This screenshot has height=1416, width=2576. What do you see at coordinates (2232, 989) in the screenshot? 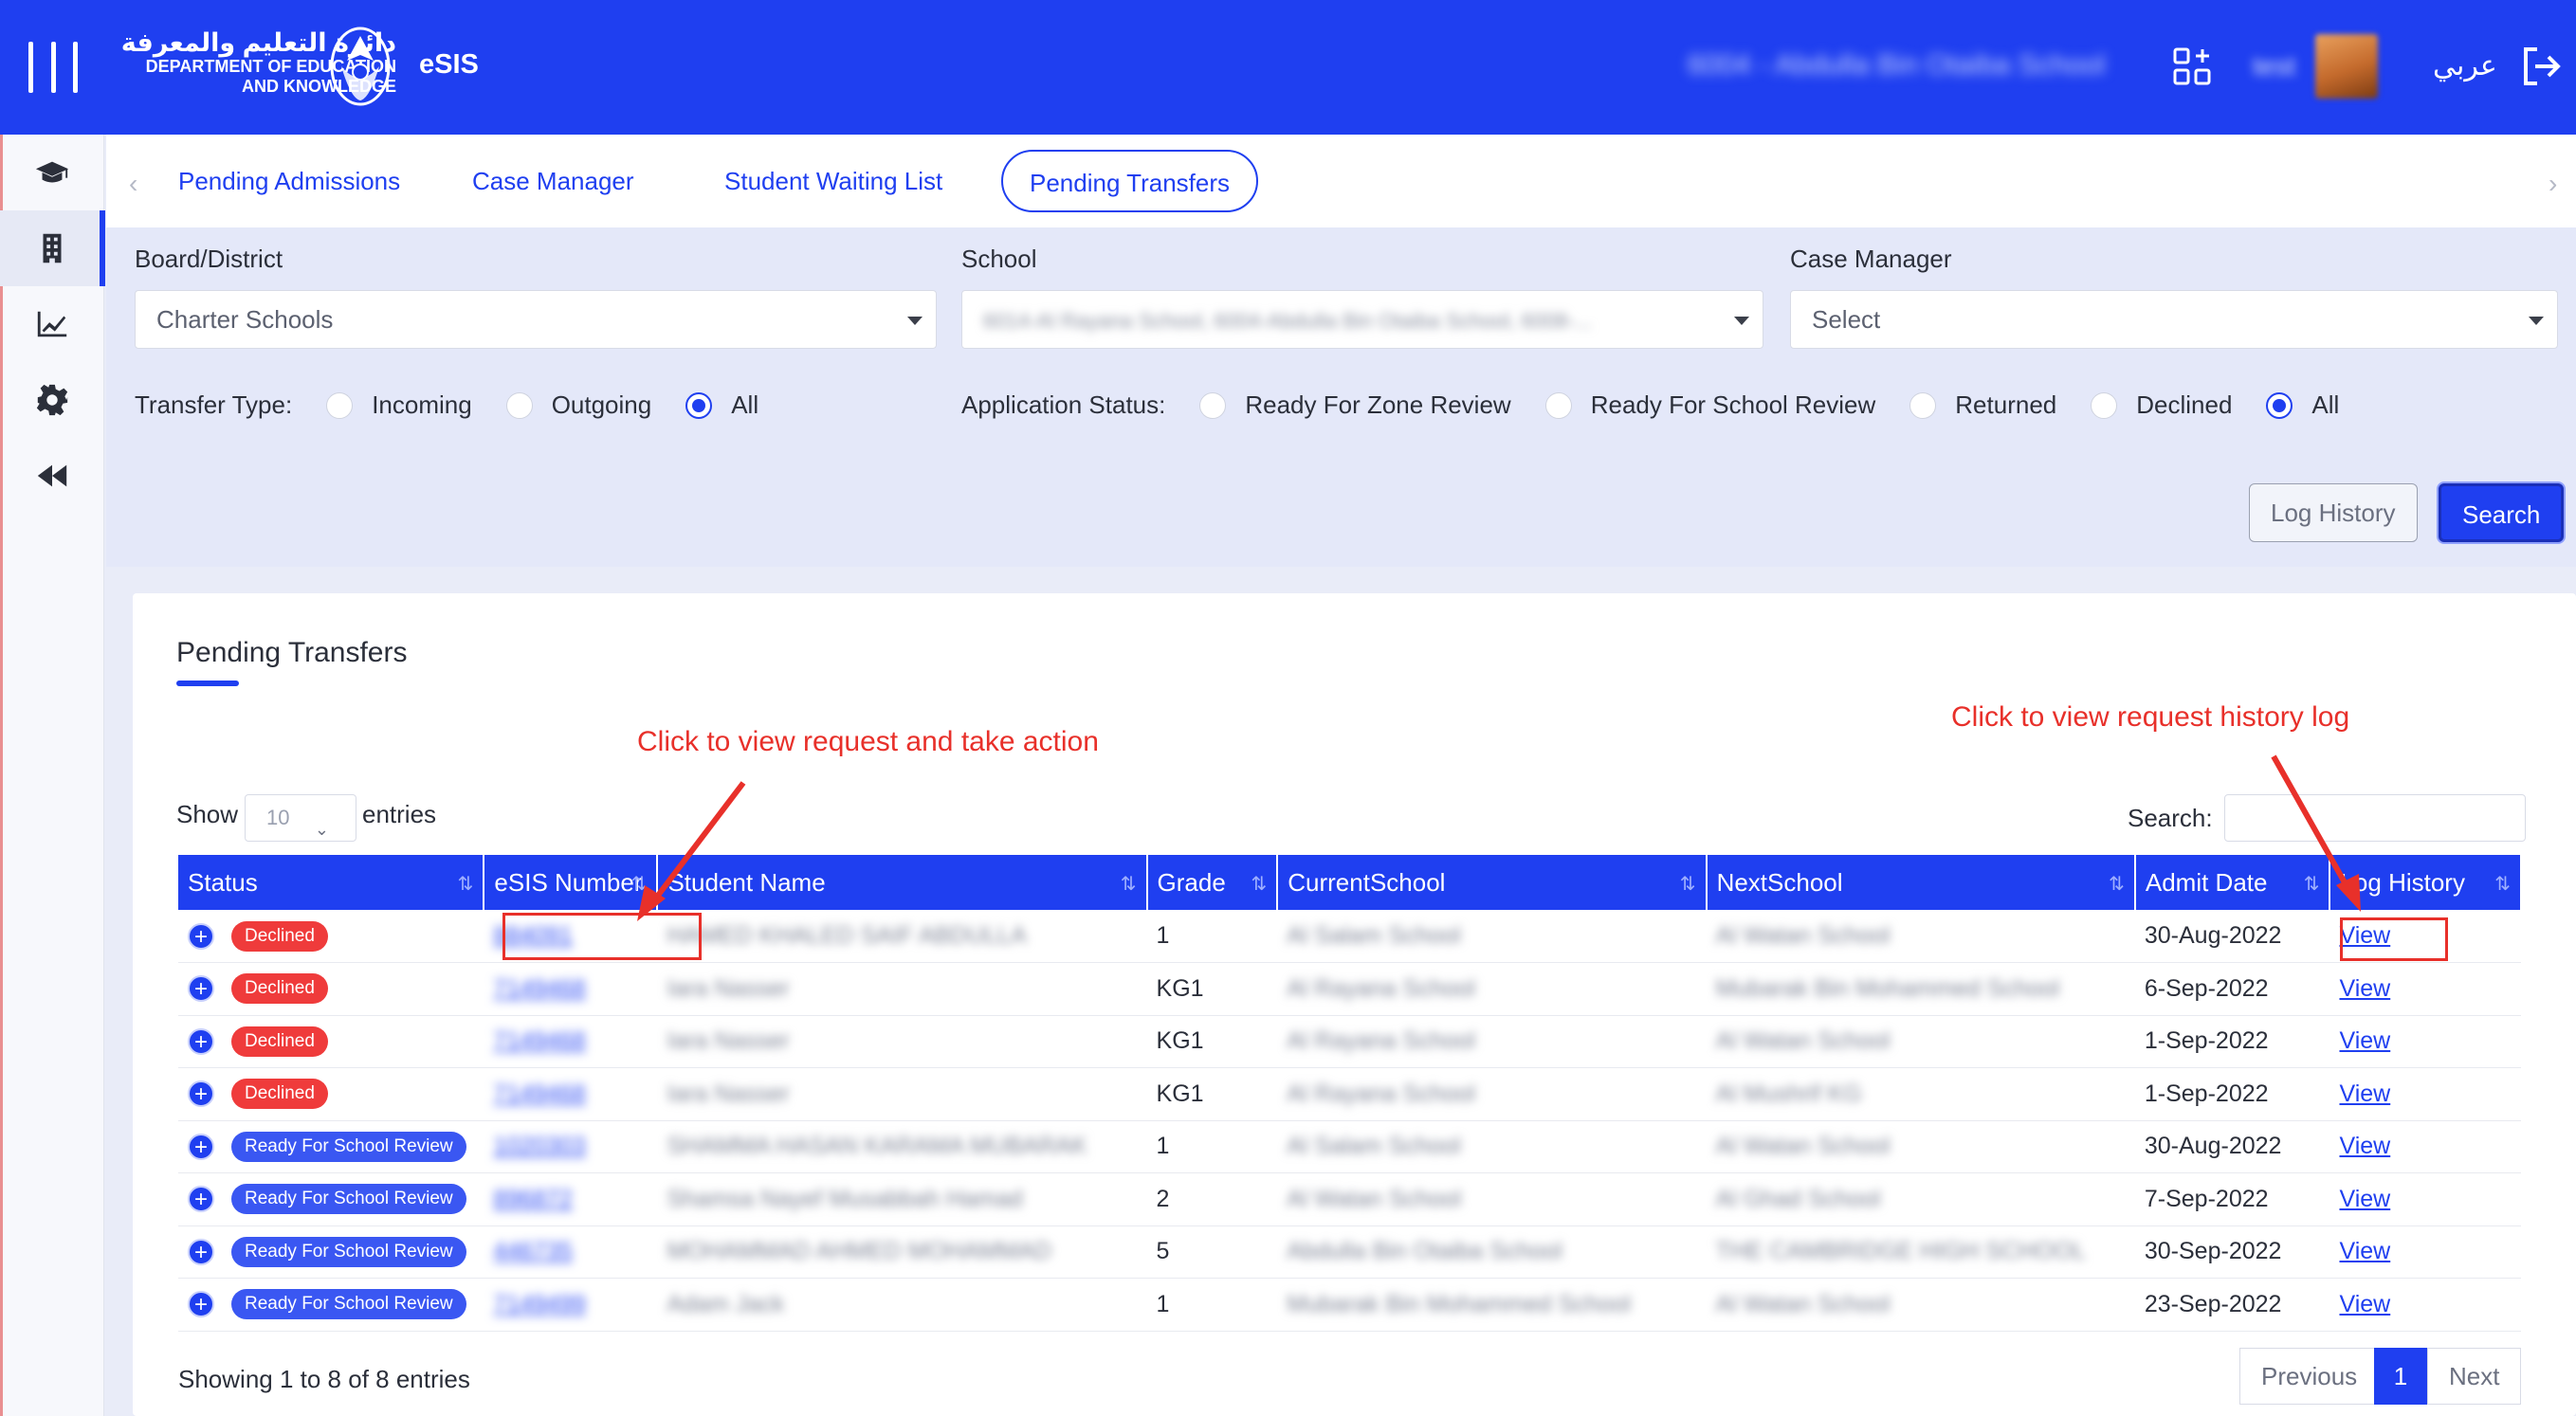
I see `cell-admit-date: 6-Sep-2022` at bounding box center [2232, 989].